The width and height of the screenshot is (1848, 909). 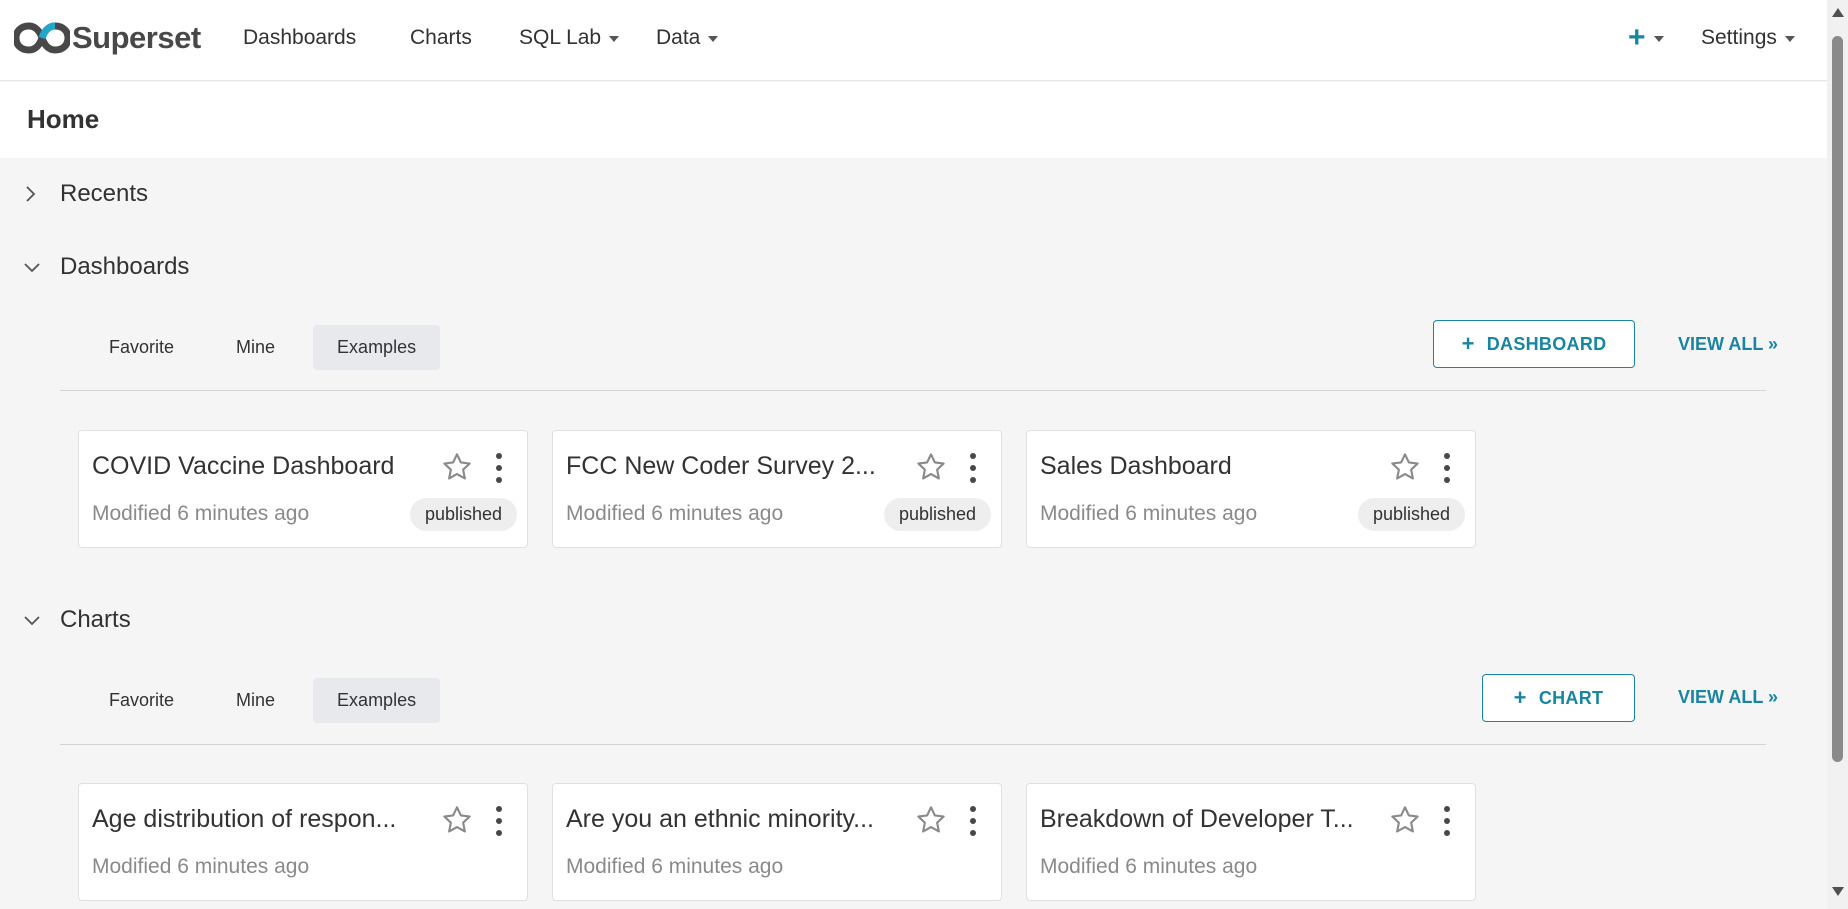 I want to click on nav-sql-lab-label: SQL Lab, so click(x=560, y=37).